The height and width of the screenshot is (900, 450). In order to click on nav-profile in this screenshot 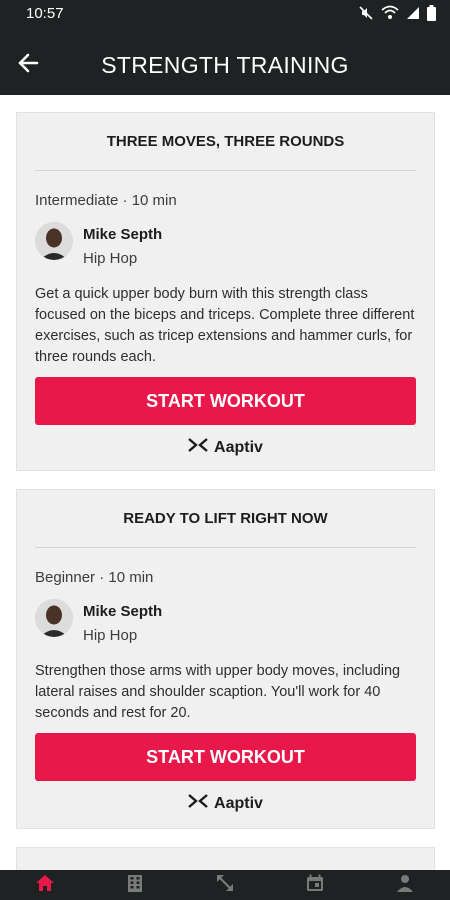, I will do `click(405, 885)`.